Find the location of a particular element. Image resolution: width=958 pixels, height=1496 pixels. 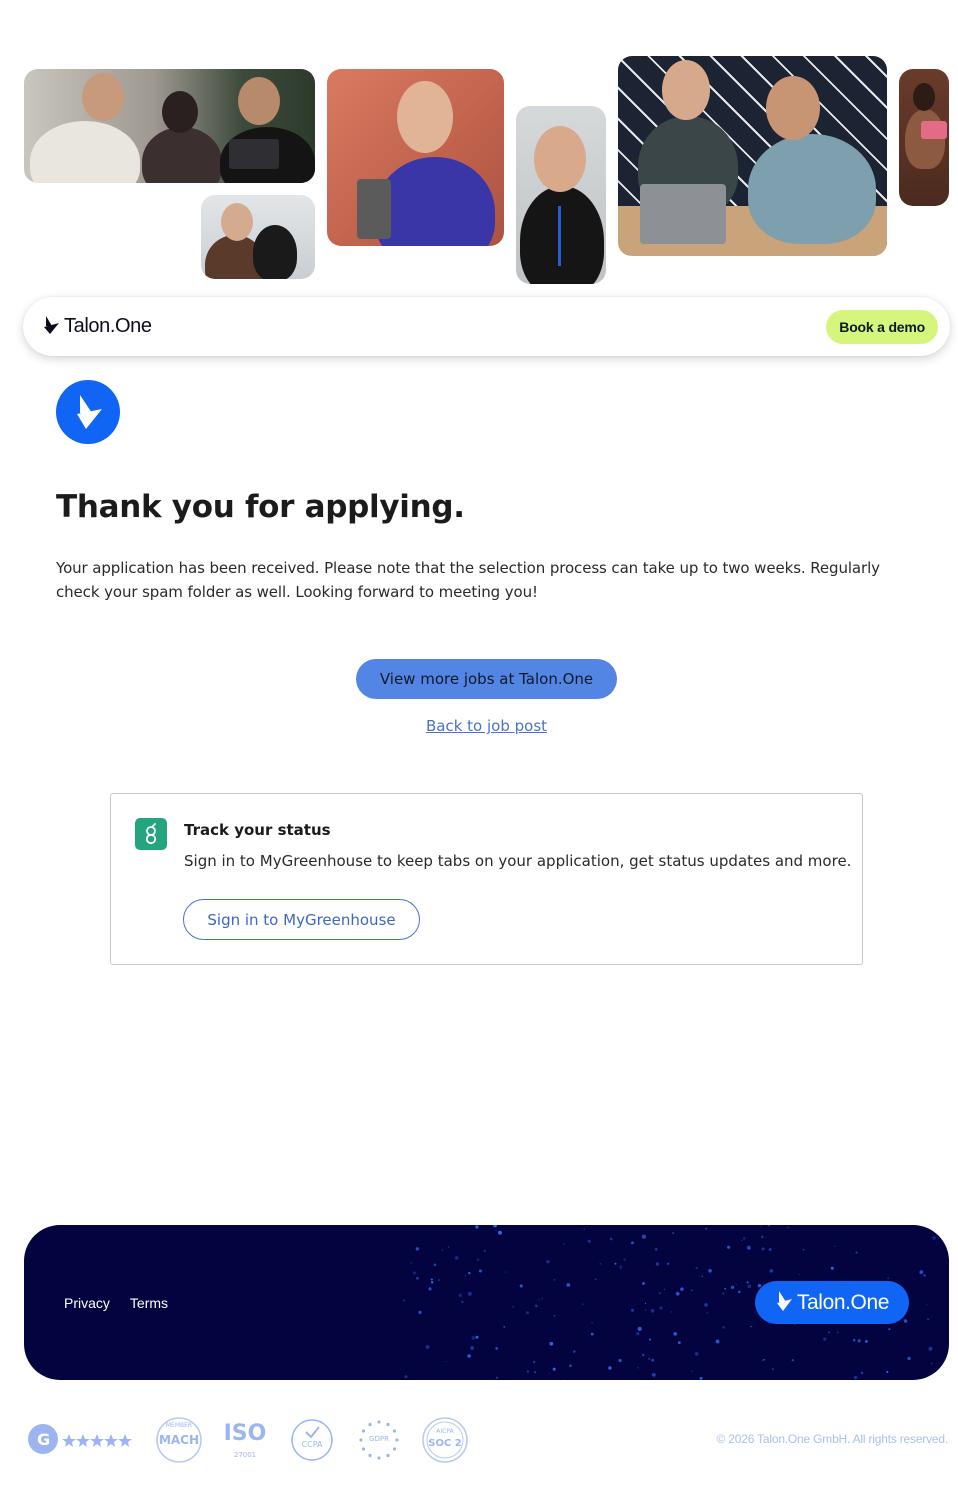

view-more-jobs-button: View more jobs at Talon.One is located at coordinates (486, 679).